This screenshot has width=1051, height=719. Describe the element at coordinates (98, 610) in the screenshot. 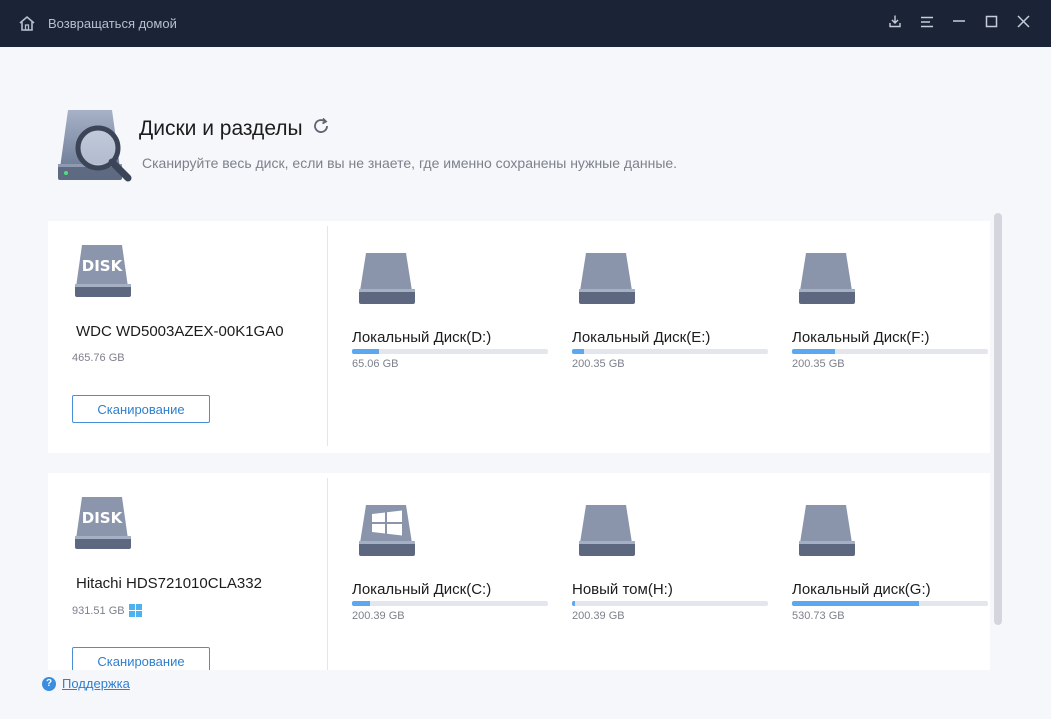

I see `disk-size-value: 931.51 GB` at that location.